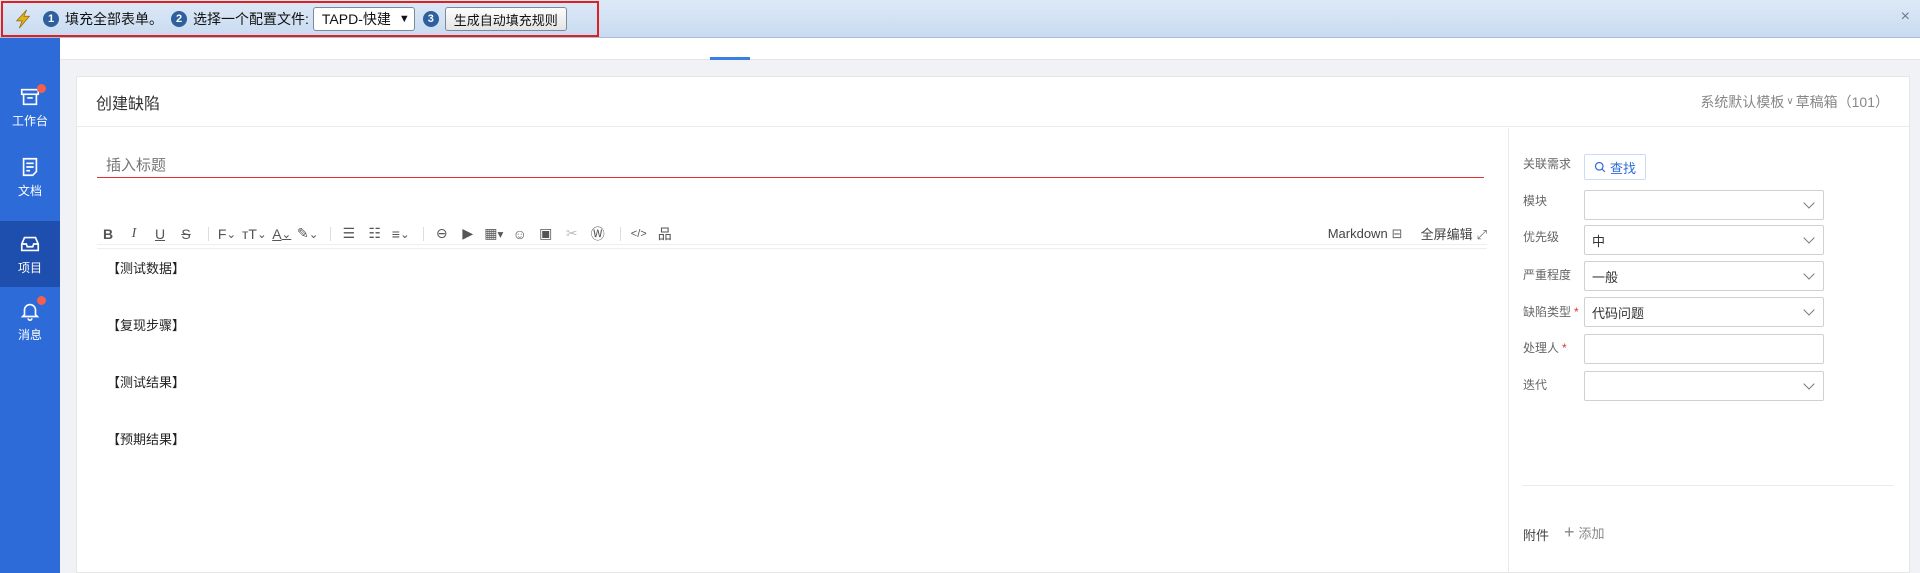  What do you see at coordinates (1618, 313) in the screenshot?
I see `bug-type-value: 代码问题` at bounding box center [1618, 313].